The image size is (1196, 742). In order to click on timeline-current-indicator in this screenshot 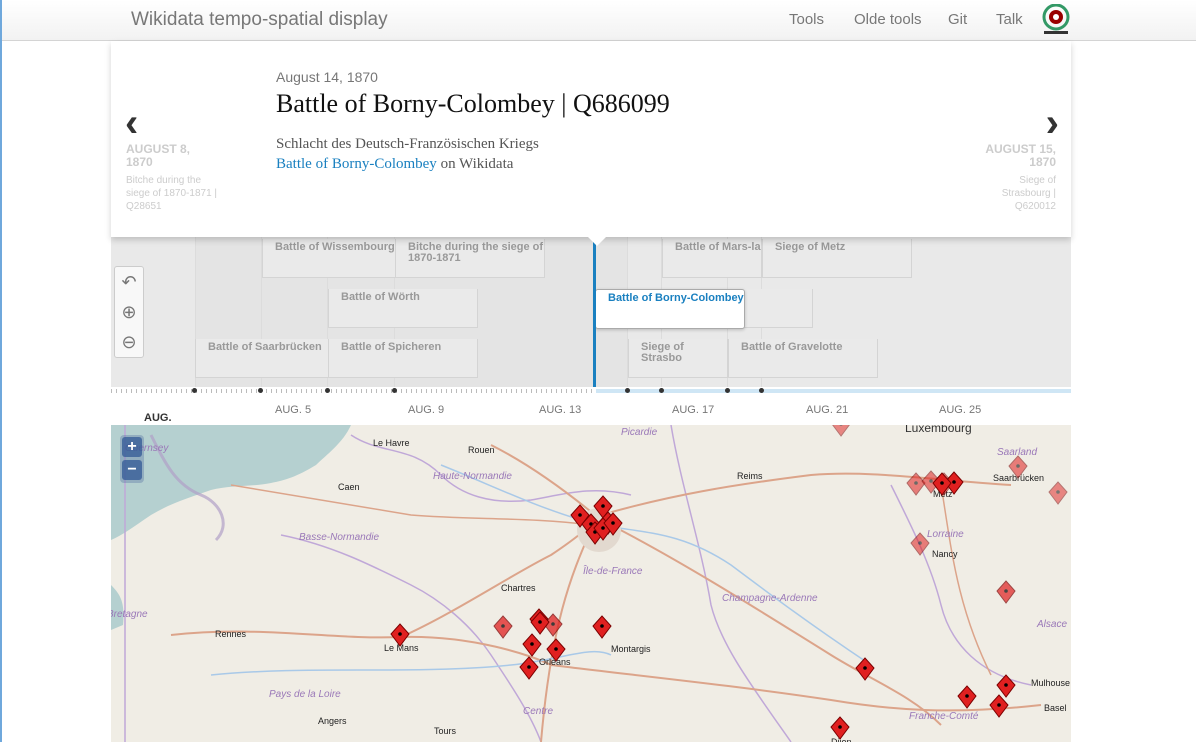, I will do `click(594, 315)`.